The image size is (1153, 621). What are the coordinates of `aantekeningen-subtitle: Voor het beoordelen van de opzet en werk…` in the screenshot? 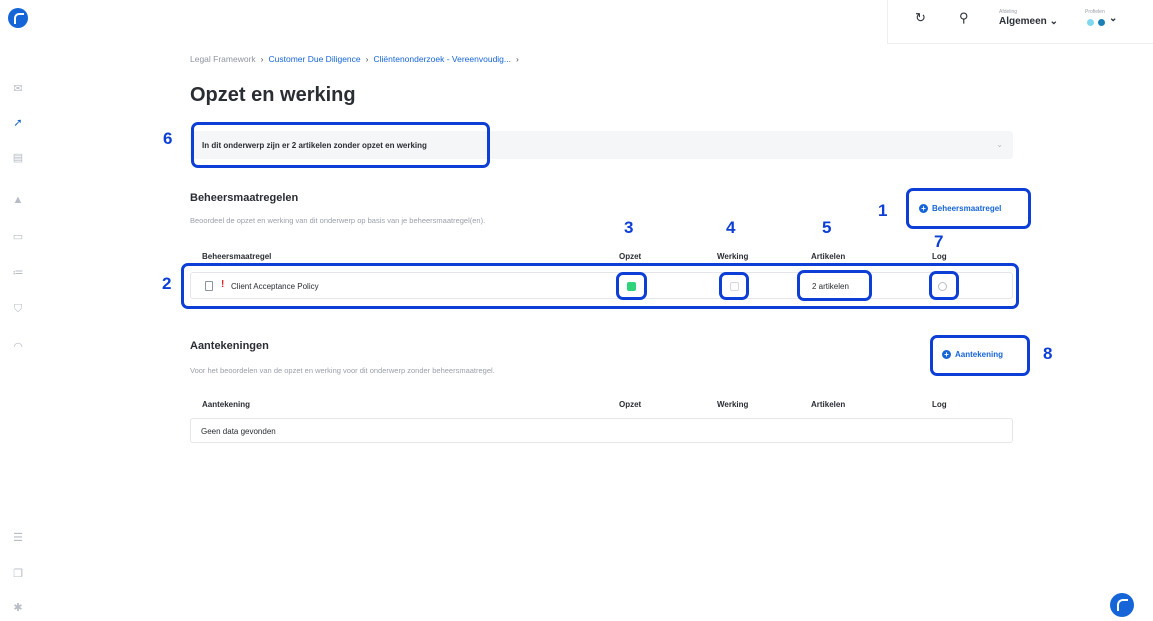 It's located at (342, 370).